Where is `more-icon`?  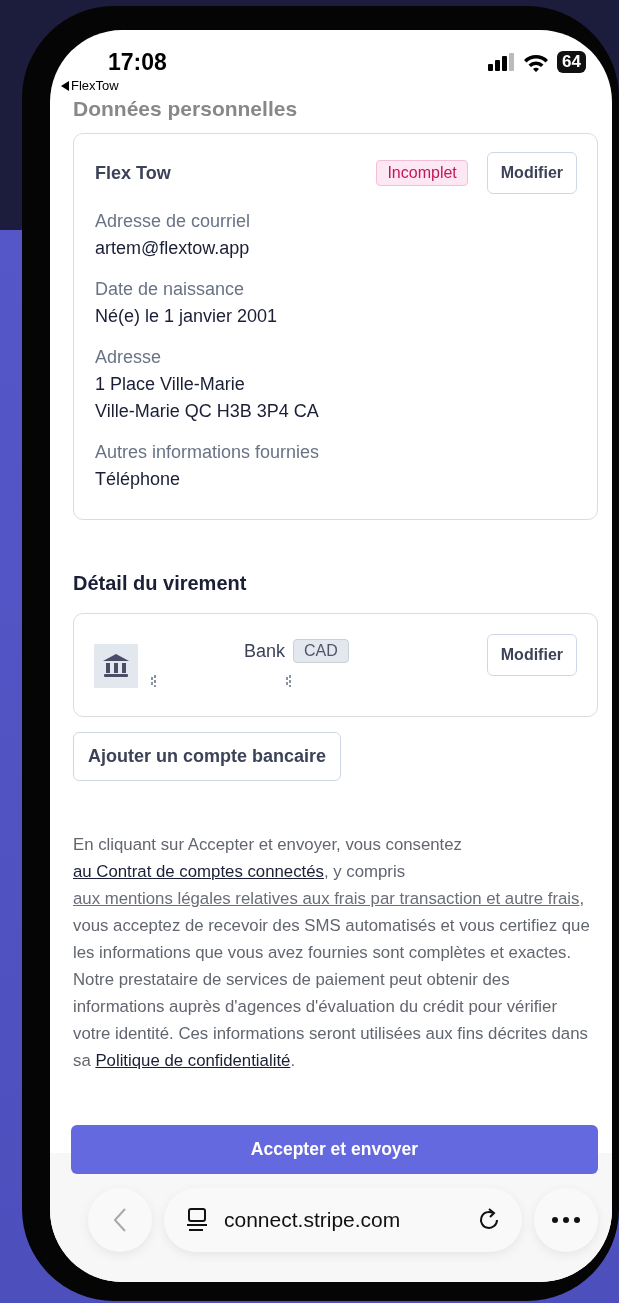
more-icon is located at coordinates (566, 1220).